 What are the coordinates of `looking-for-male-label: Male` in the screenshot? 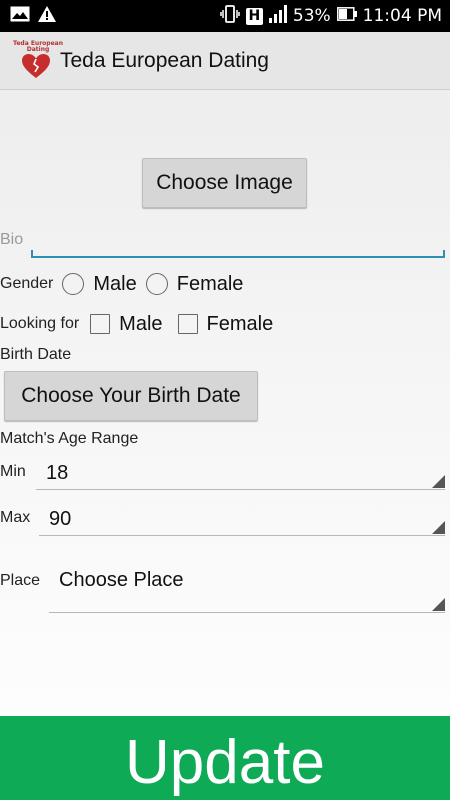 It's located at (140, 324).